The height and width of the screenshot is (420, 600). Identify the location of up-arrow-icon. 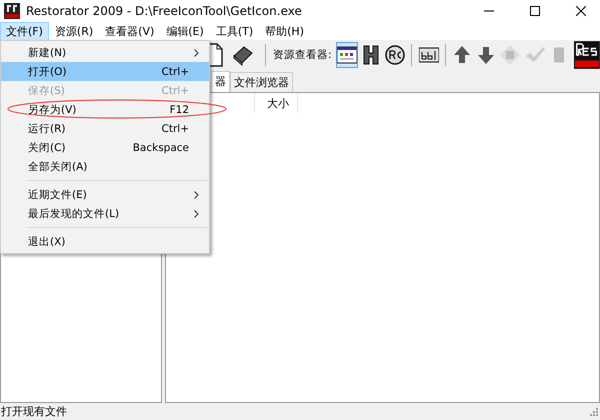
(462, 55).